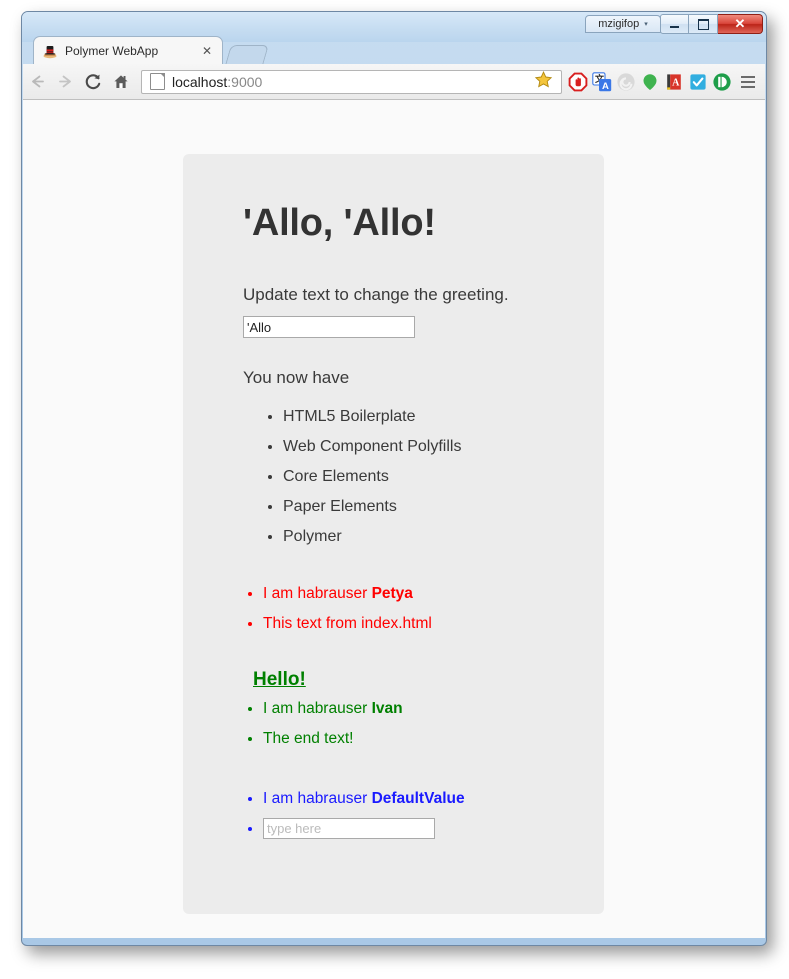  Describe the element at coordinates (674, 24) in the screenshot. I see `minimize-button` at that location.